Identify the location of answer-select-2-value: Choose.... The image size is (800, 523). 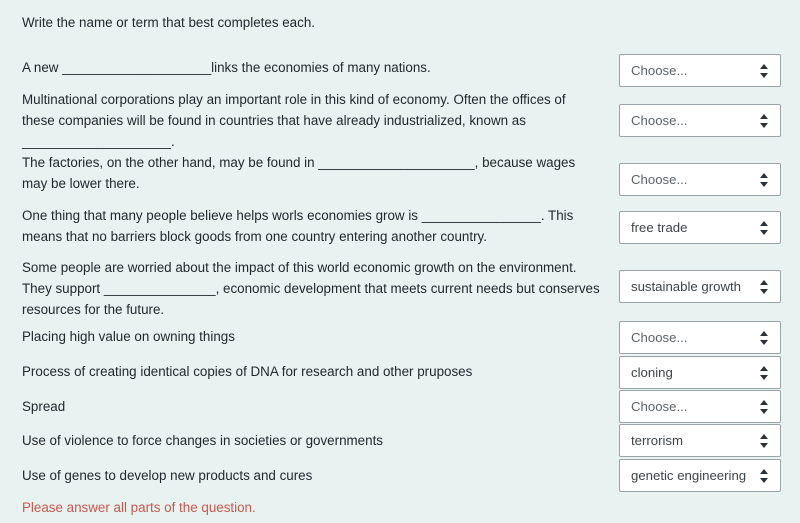
(659, 120).